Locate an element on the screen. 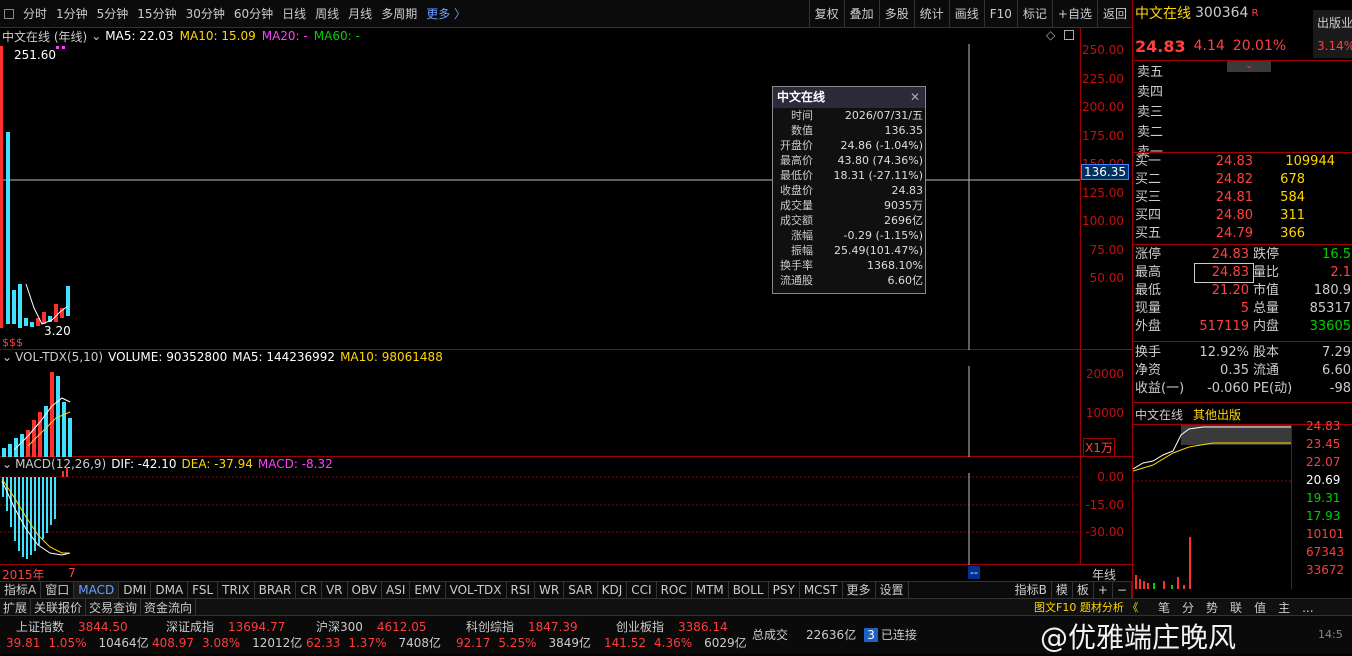 Image resolution: width=1352 pixels, height=656 pixels. indicator-tab: BOLL is located at coordinates (749, 590).